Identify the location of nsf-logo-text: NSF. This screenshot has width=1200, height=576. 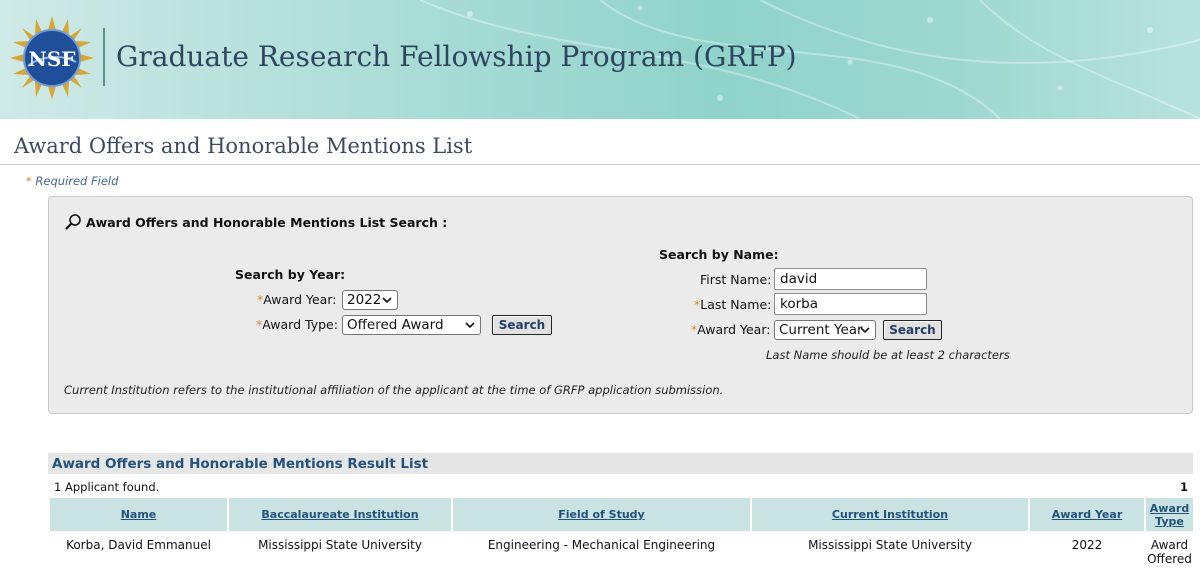
(52, 59).